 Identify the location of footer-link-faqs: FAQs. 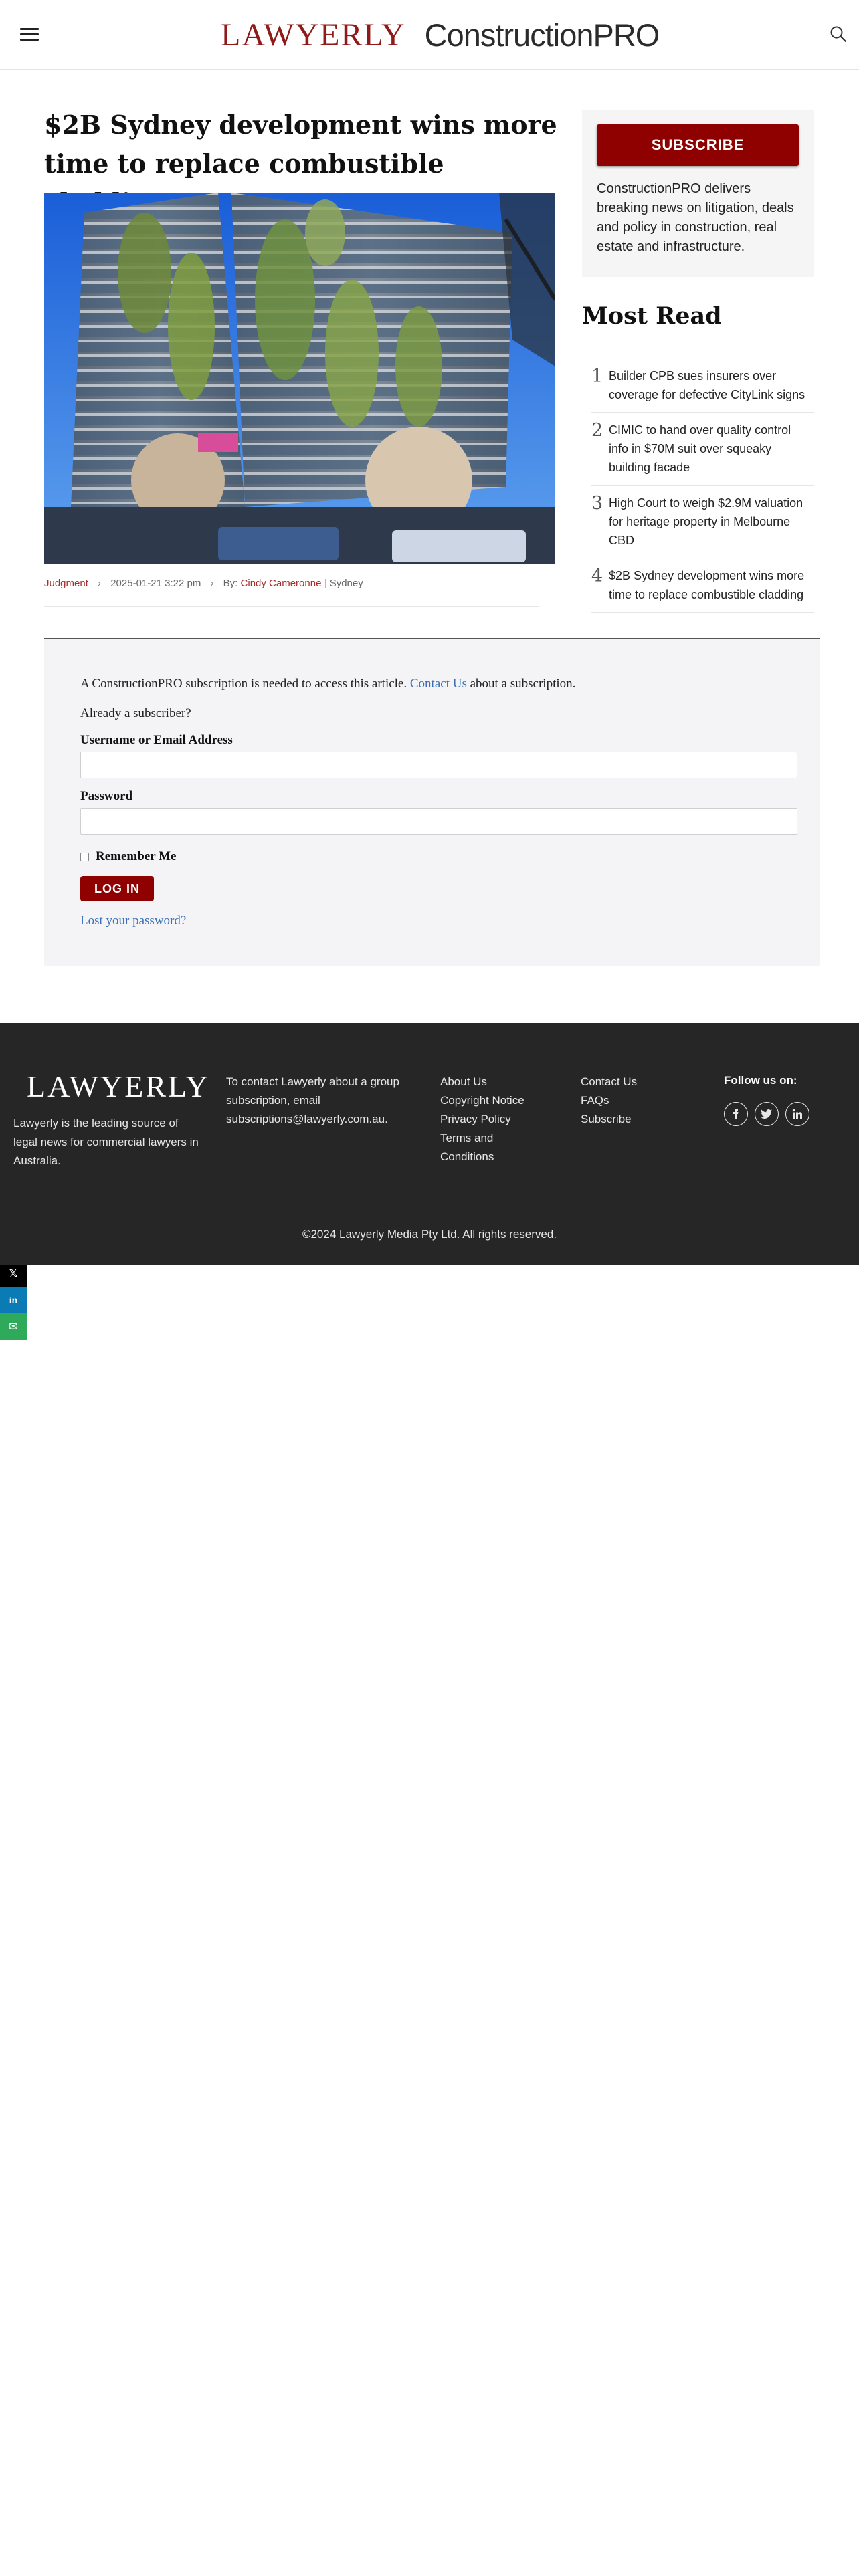
(638, 1101).